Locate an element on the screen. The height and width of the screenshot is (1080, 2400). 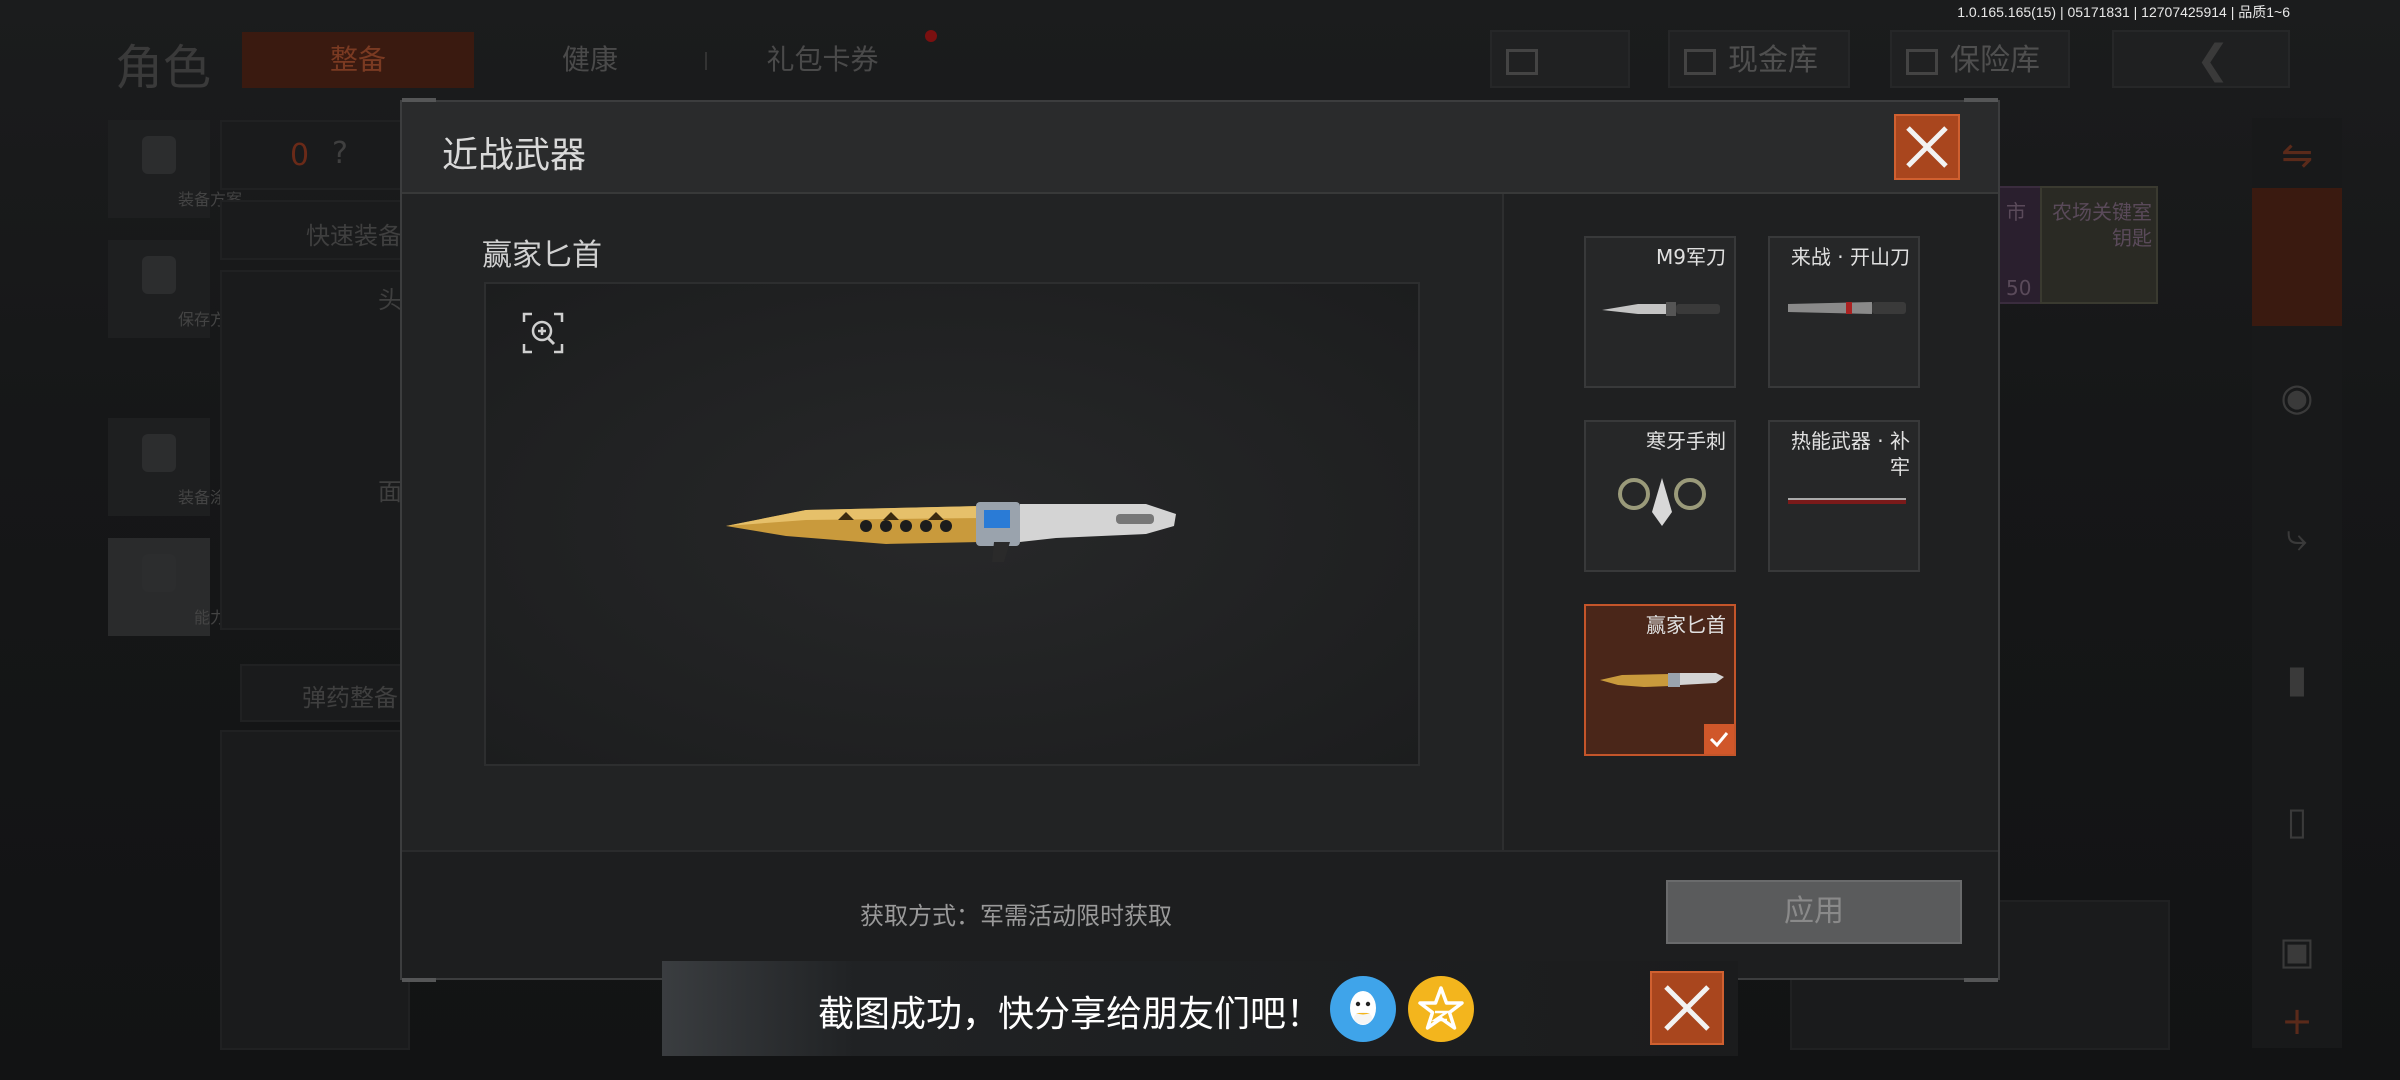
vault-icon is located at coordinates (1700, 61).